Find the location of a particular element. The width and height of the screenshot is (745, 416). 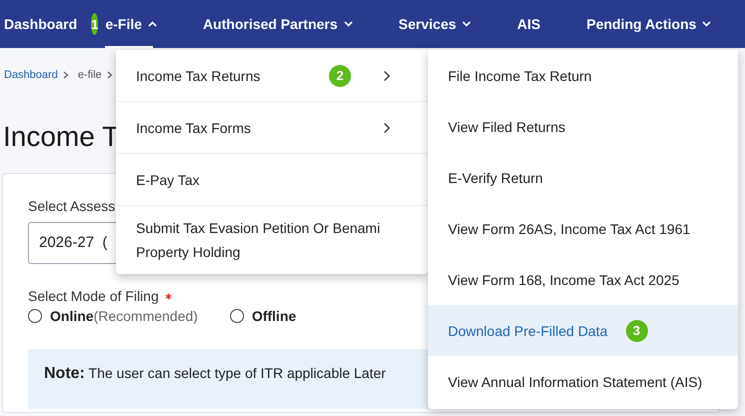

submenu-item: View Form 168, Income Tax Act 2025 is located at coordinates (583, 279).